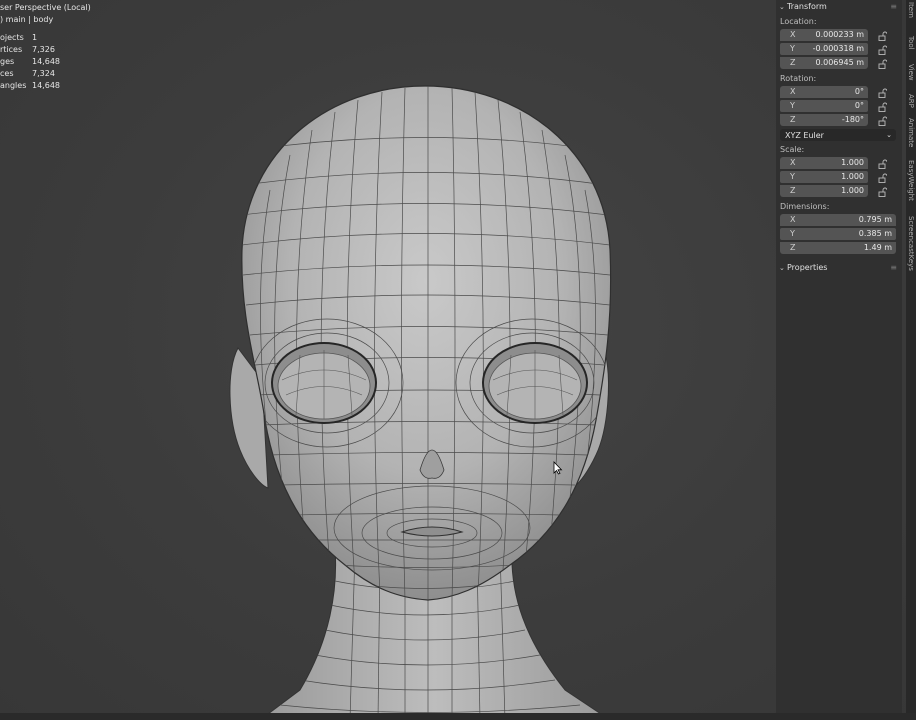  I want to click on rotation-z-field: Z -180°, so click(824, 120).